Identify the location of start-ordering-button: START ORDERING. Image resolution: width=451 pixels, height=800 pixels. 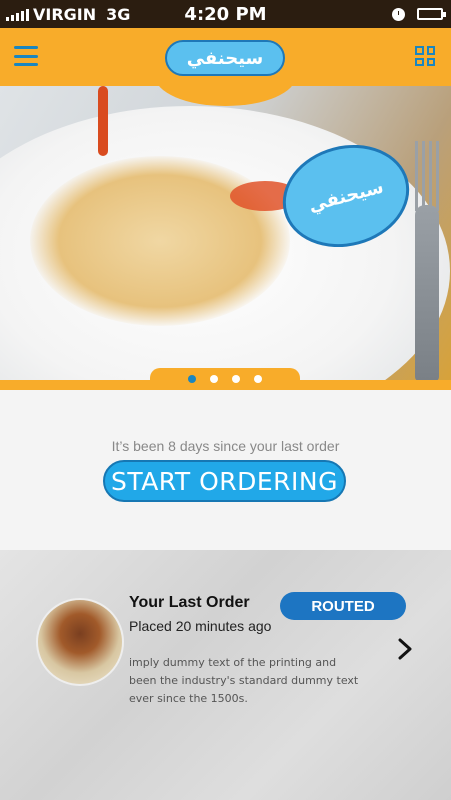
(224, 481).